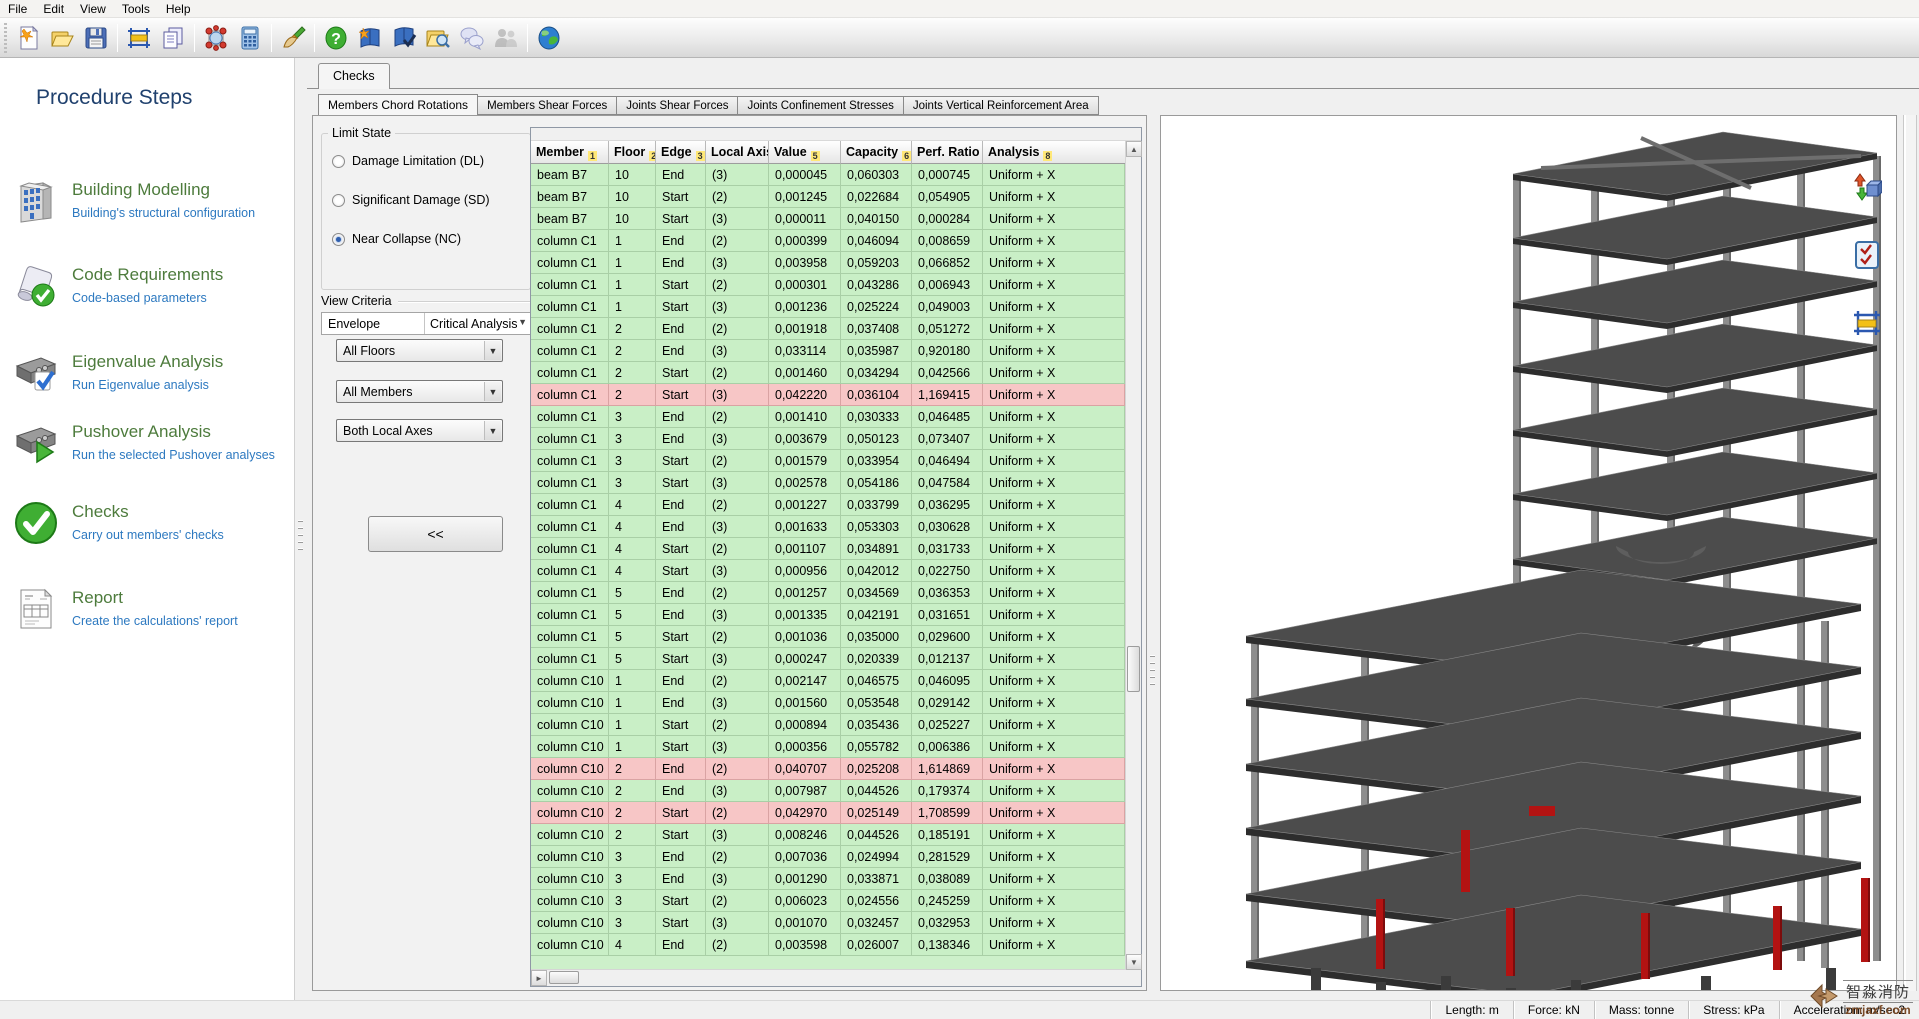  Describe the element at coordinates (17, 9) in the screenshot. I see `menu-item-file: File` at that location.